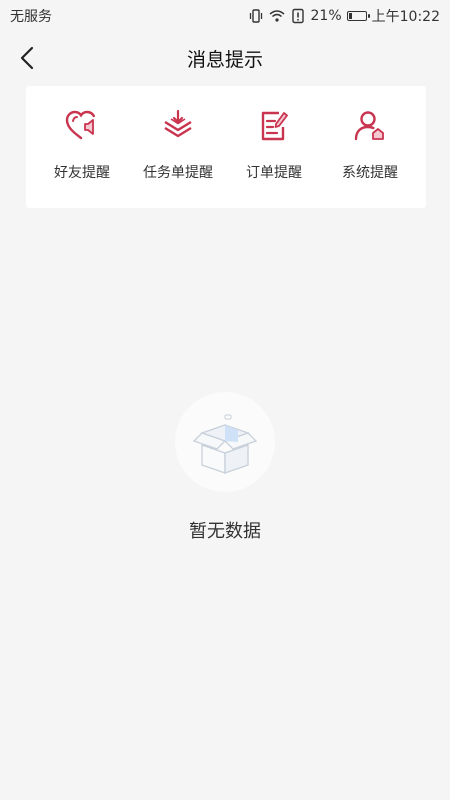  I want to click on system-reminder-label: 系统提醒, so click(370, 173).